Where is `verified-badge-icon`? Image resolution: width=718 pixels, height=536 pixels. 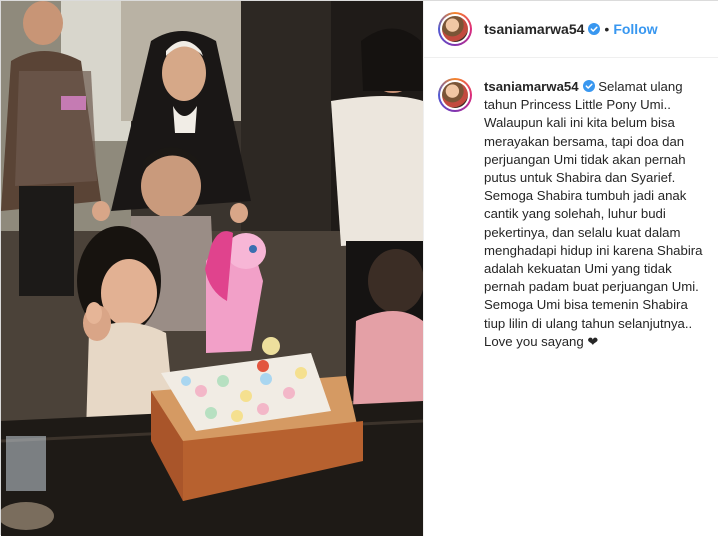 verified-badge-icon is located at coordinates (594, 29).